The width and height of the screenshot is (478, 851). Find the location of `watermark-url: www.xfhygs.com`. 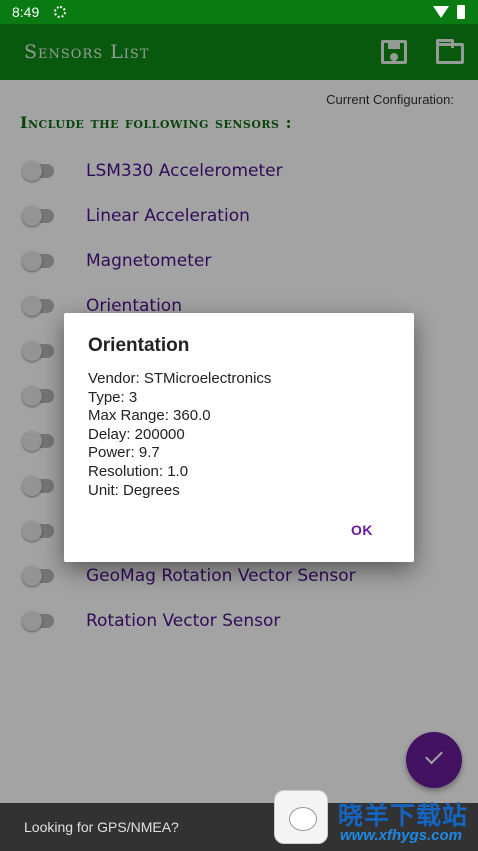

watermark-url: www.xfhygs.com is located at coordinates (401, 835).